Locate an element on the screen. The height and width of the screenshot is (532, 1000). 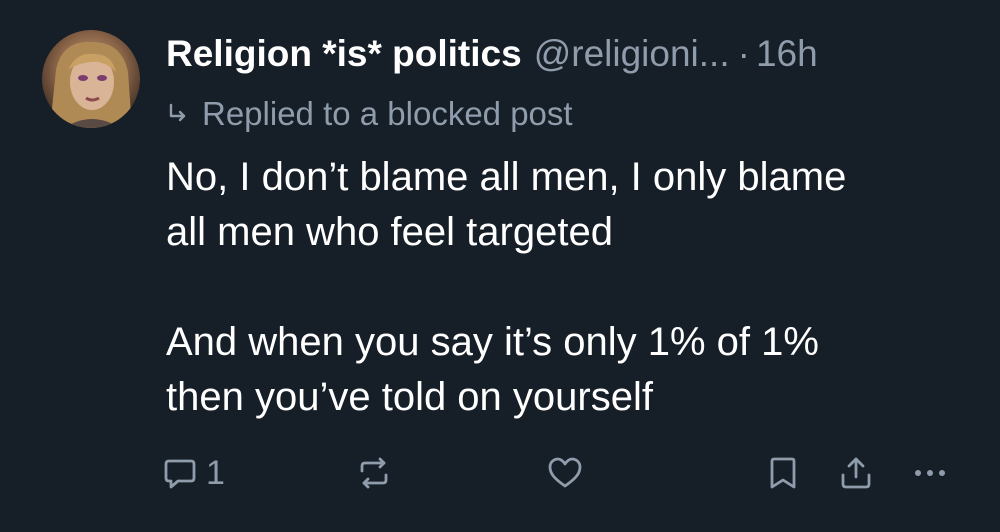
share-button is located at coordinates (856, 473).